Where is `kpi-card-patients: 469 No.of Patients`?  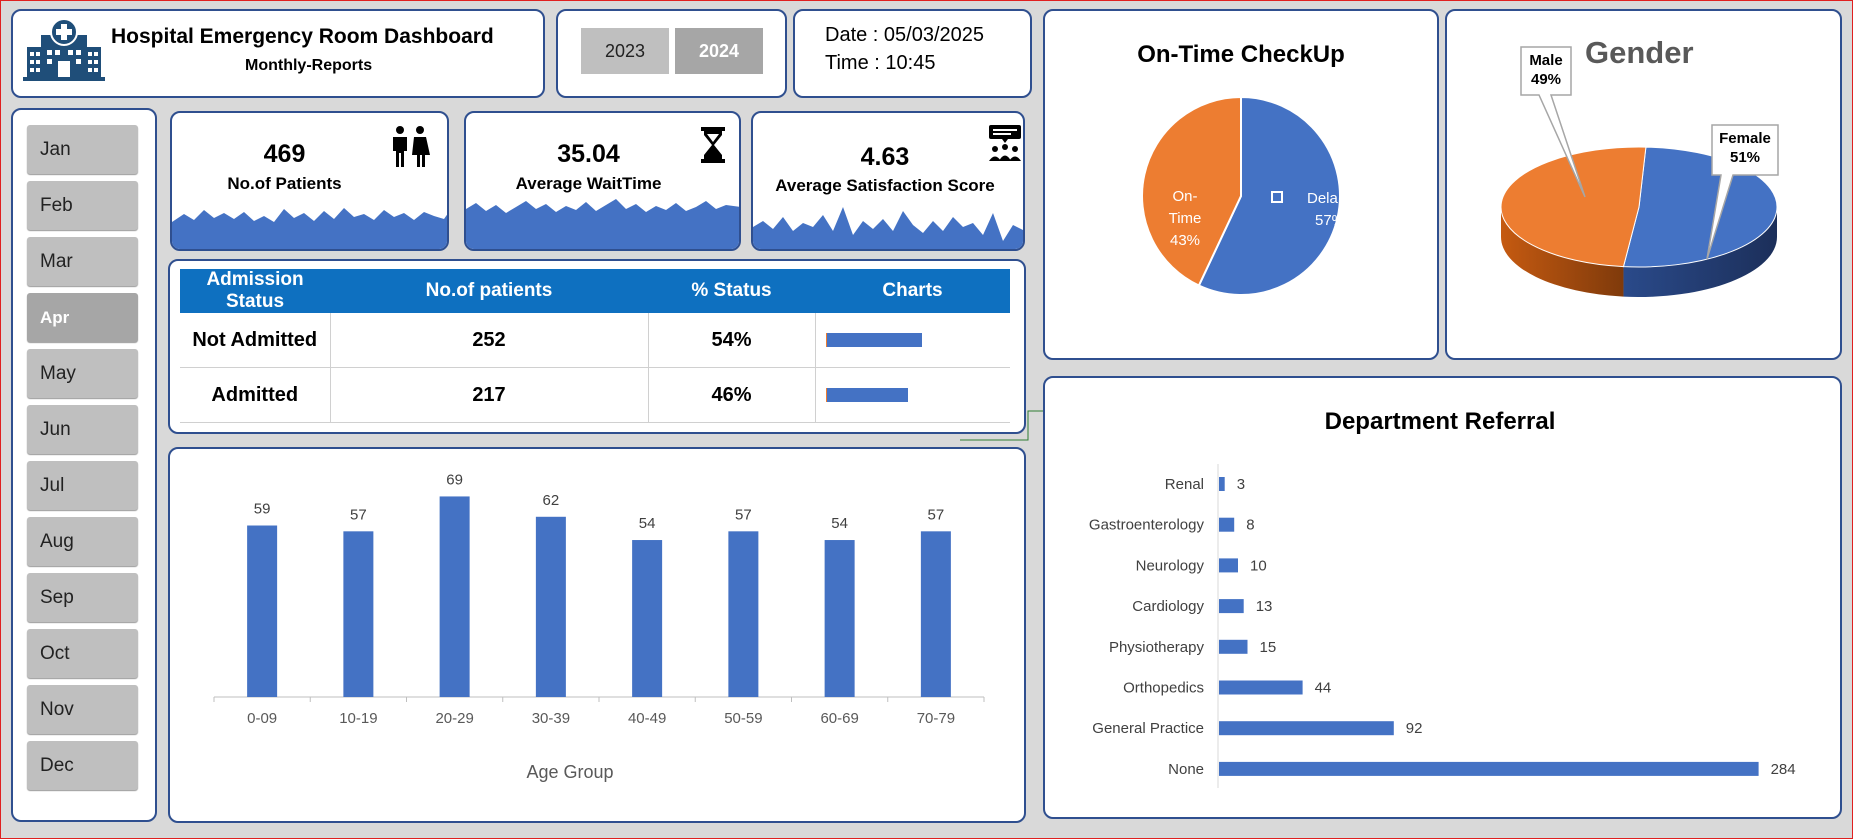
kpi-card-patients: 469 No.of Patients is located at coordinates (309, 181).